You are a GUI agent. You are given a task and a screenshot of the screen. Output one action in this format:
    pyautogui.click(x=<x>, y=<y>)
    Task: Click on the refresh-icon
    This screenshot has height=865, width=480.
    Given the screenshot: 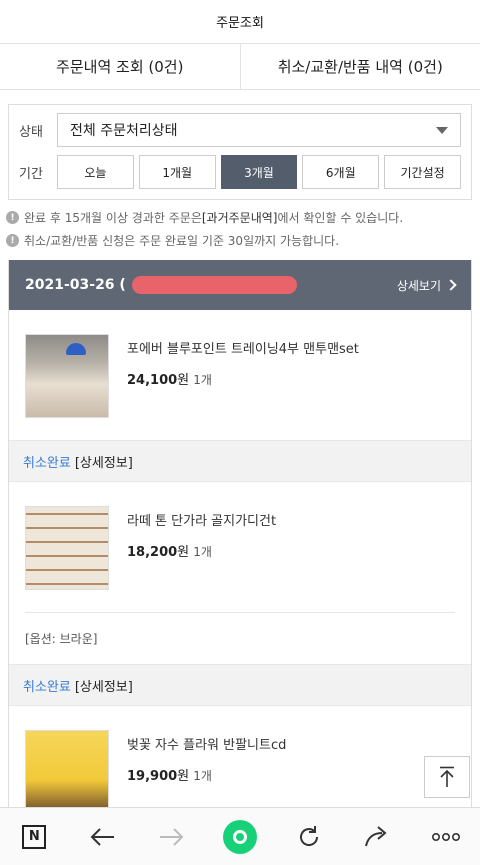 What is the action you would take?
    pyautogui.click(x=308, y=835)
    